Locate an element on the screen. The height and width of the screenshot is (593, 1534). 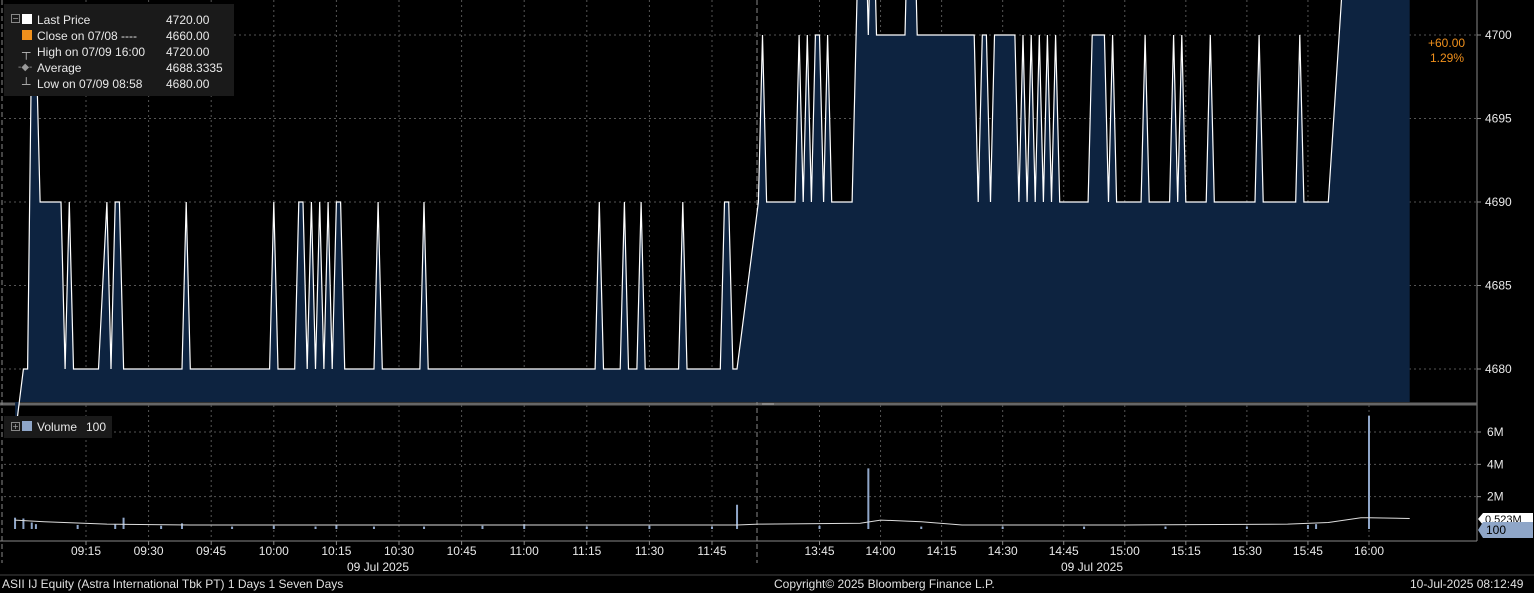
legend-high-value: 4720.00 is located at coordinates (188, 52).